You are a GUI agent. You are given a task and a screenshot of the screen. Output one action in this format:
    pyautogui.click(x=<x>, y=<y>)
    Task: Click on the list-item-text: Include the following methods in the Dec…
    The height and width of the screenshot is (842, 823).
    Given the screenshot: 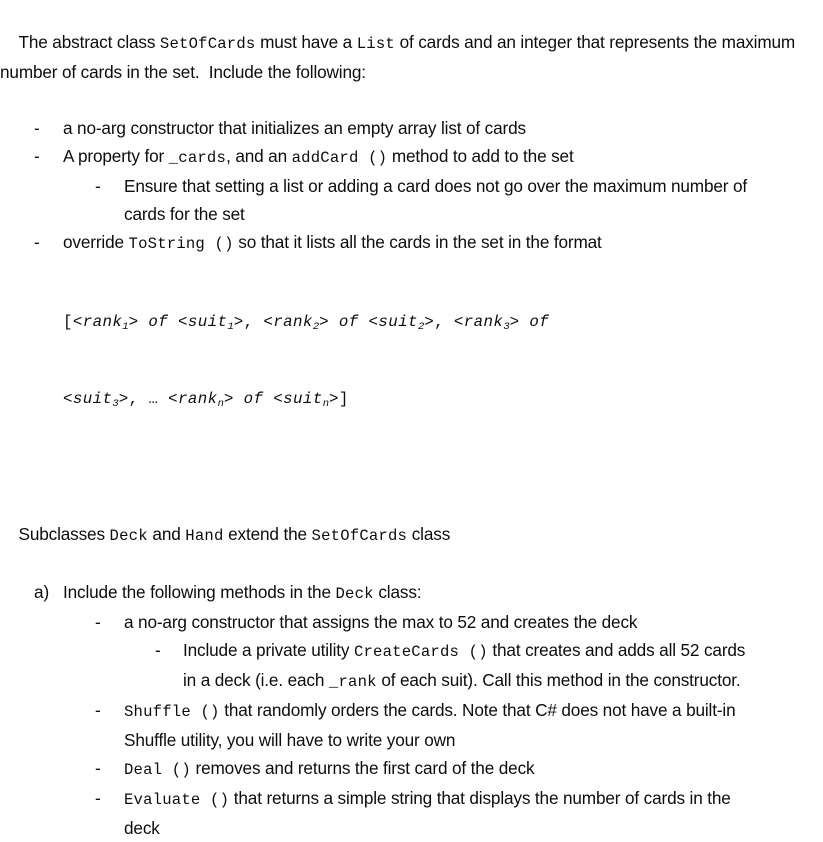 What is the action you would take?
    pyautogui.click(x=408, y=593)
    